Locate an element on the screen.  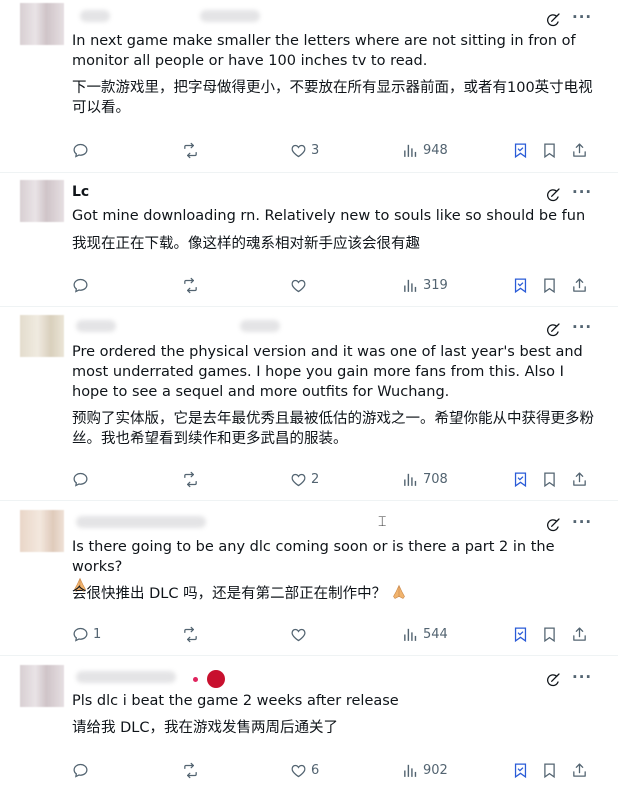
views-button: 708 is located at coordinates (425, 479).